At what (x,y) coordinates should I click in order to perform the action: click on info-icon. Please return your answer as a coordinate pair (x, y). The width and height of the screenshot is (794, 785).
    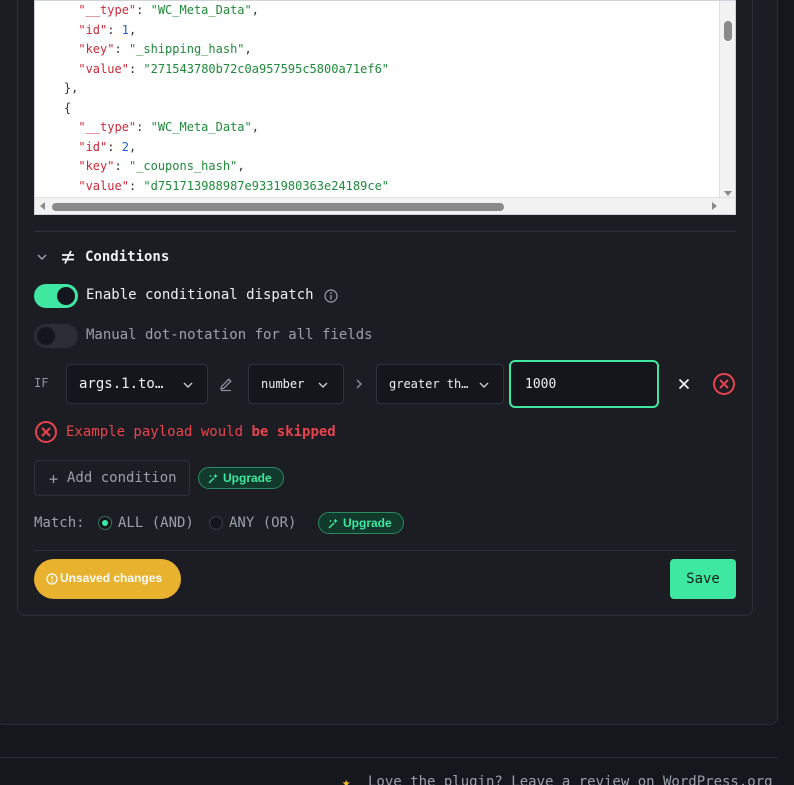
    Looking at the image, I should click on (331, 296).